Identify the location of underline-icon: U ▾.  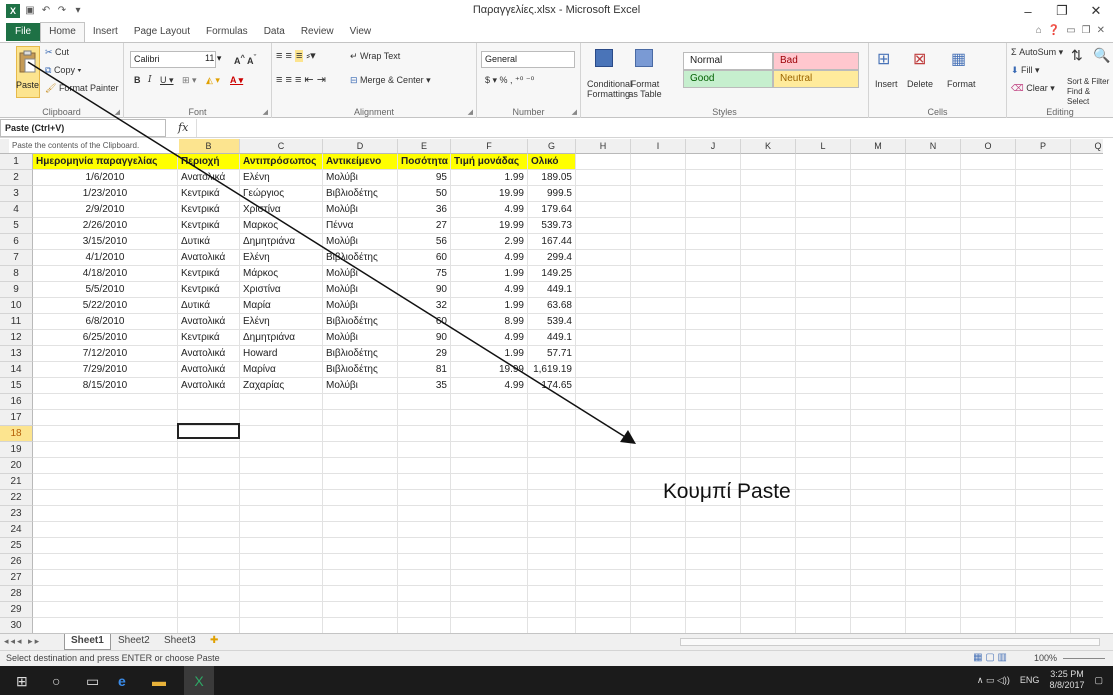
(167, 80).